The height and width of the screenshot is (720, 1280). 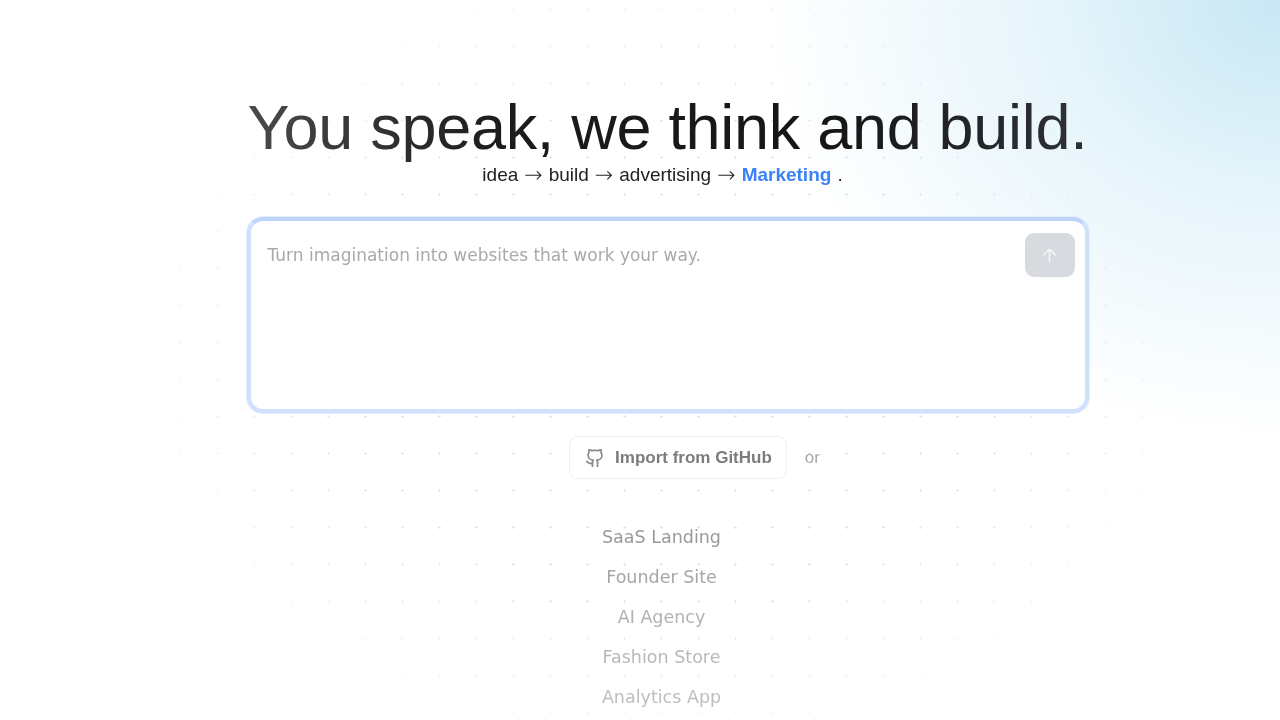 What do you see at coordinates (1049, 255) in the screenshot?
I see `arrow-up-icon` at bounding box center [1049, 255].